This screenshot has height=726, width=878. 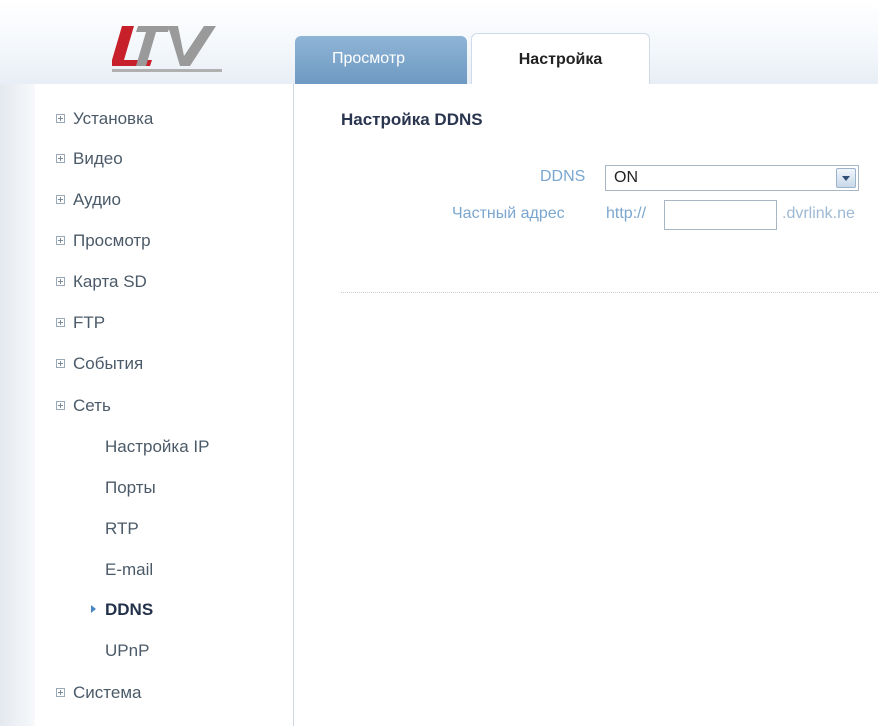 What do you see at coordinates (846, 178) in the screenshot?
I see `chevron-down-icon` at bounding box center [846, 178].